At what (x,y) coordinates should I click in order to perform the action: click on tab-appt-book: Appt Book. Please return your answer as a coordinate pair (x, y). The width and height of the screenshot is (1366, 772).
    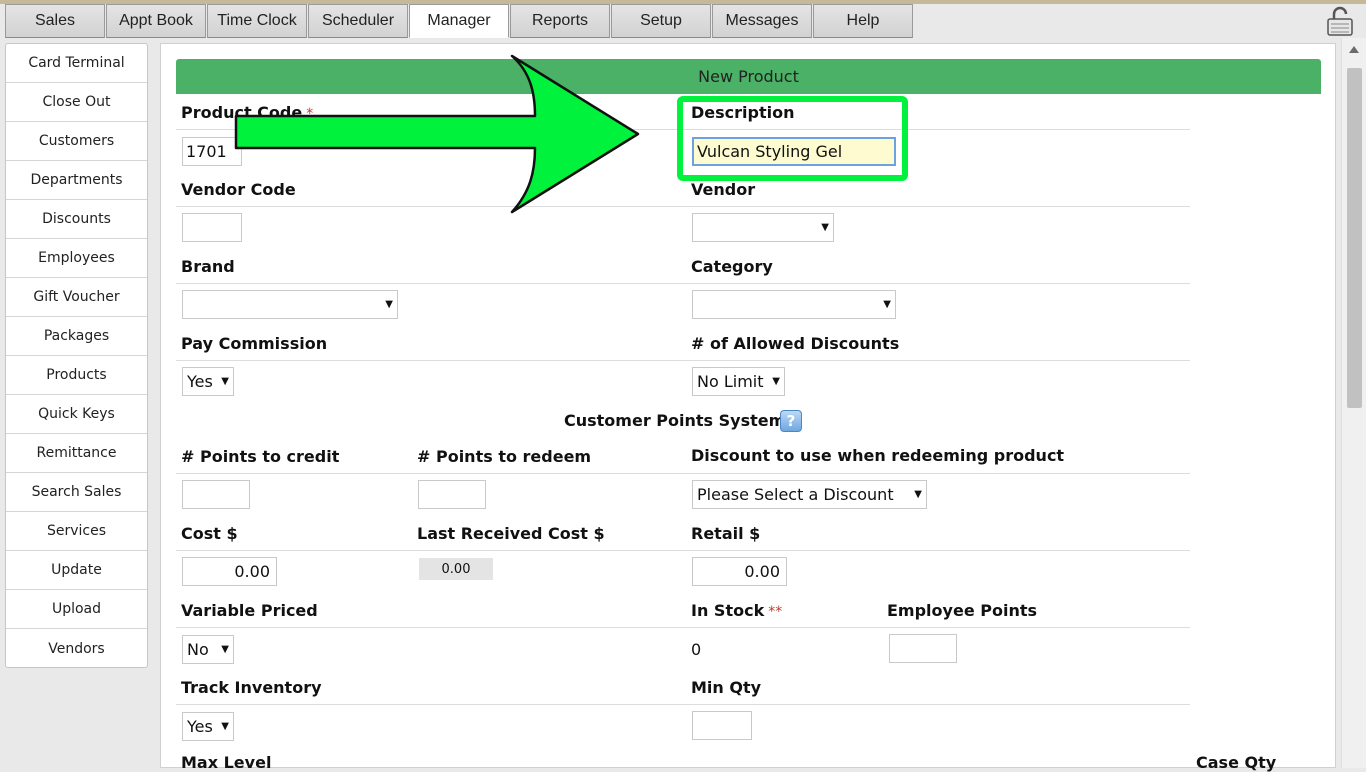
    Looking at the image, I should click on (156, 21).